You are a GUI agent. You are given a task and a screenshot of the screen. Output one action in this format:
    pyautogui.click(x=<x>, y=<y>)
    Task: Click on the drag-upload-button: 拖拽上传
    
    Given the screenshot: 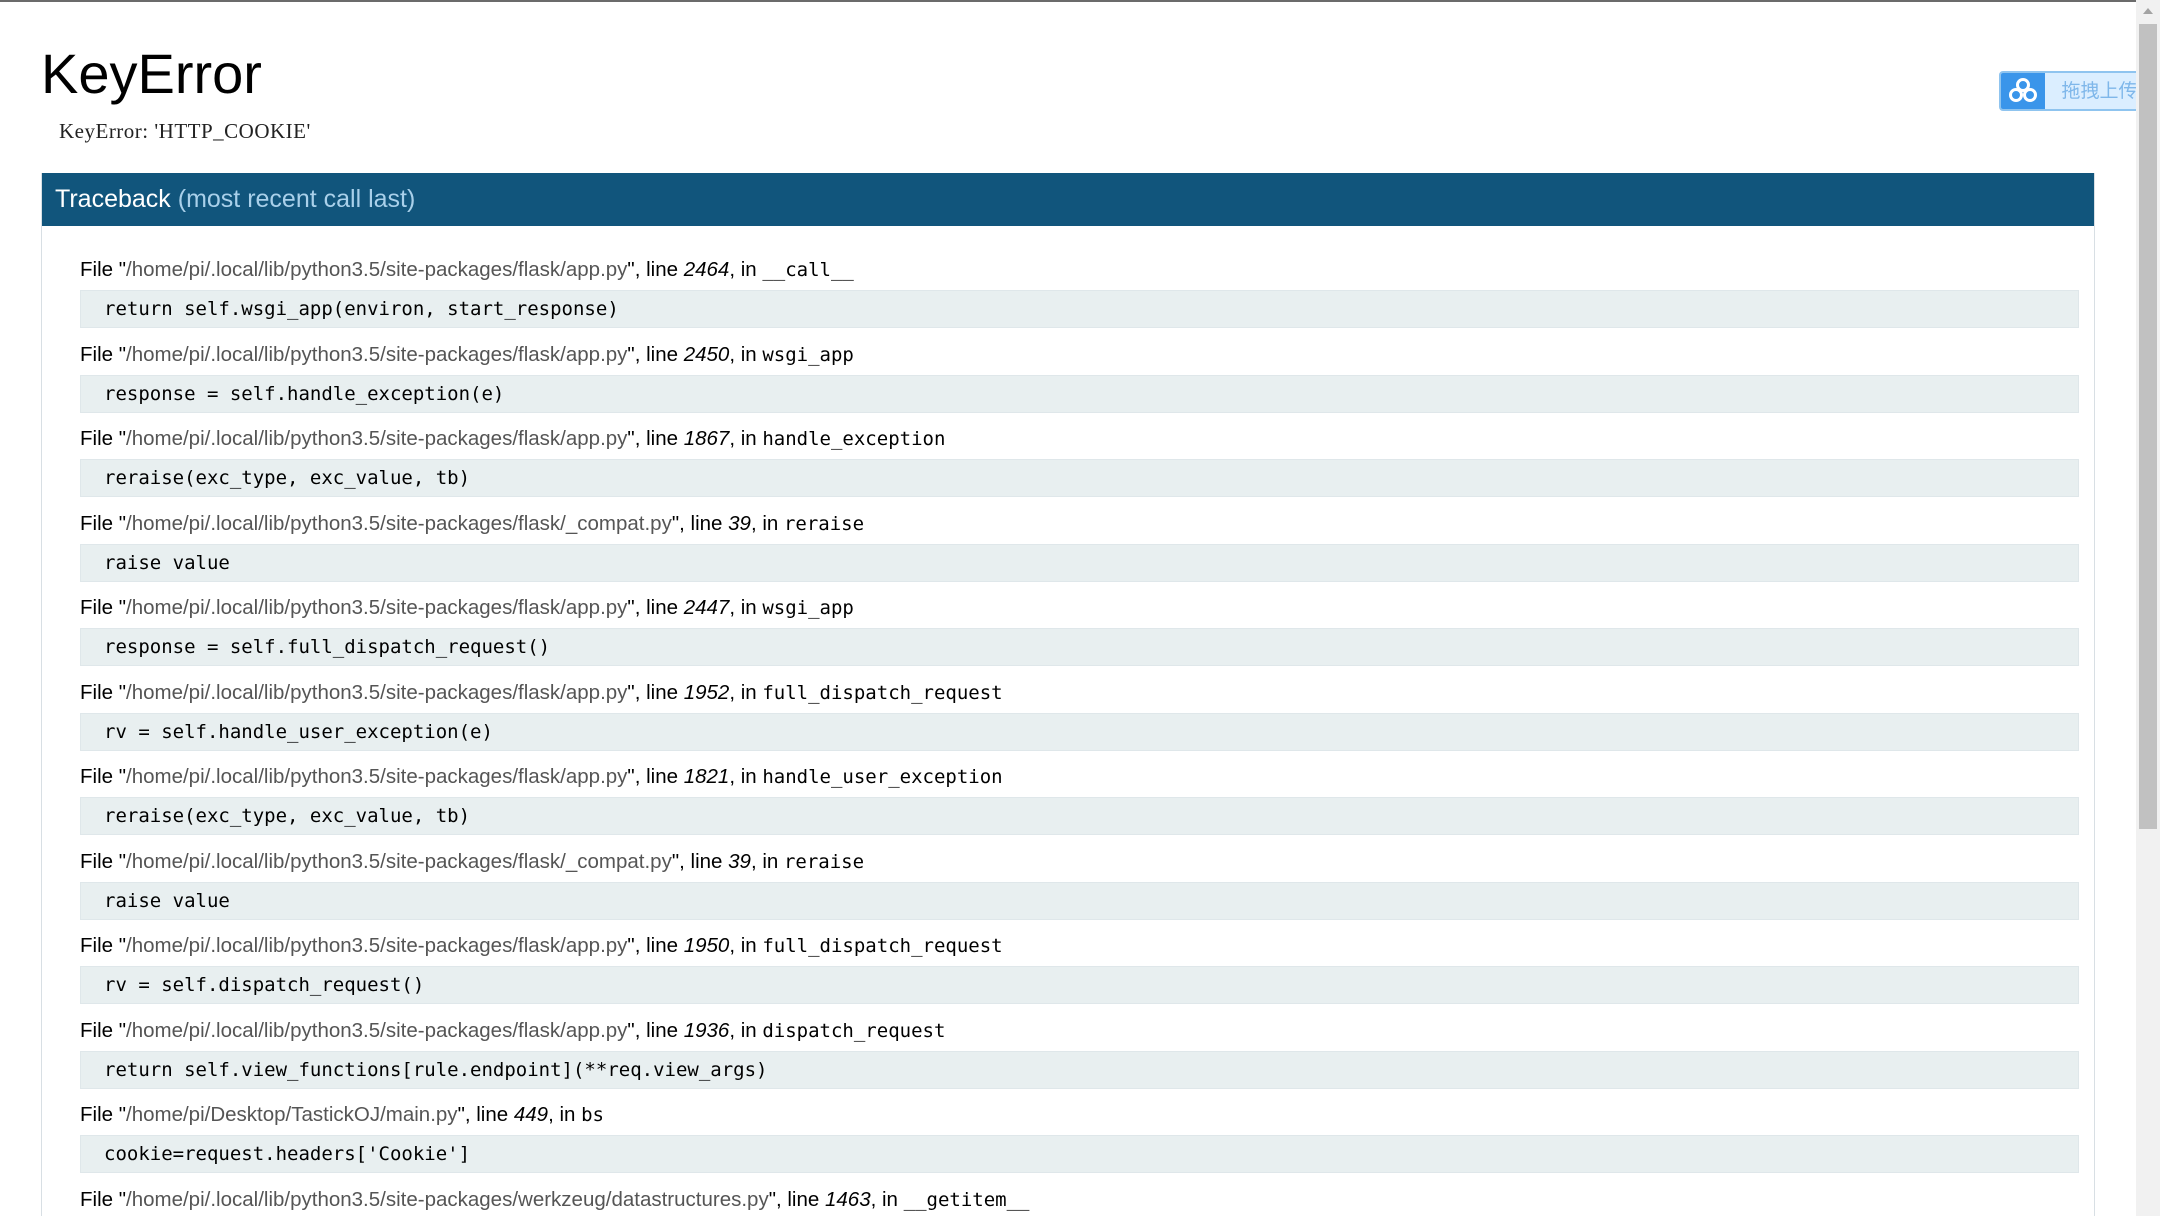 What is the action you would take?
    pyautogui.click(x=2077, y=91)
    